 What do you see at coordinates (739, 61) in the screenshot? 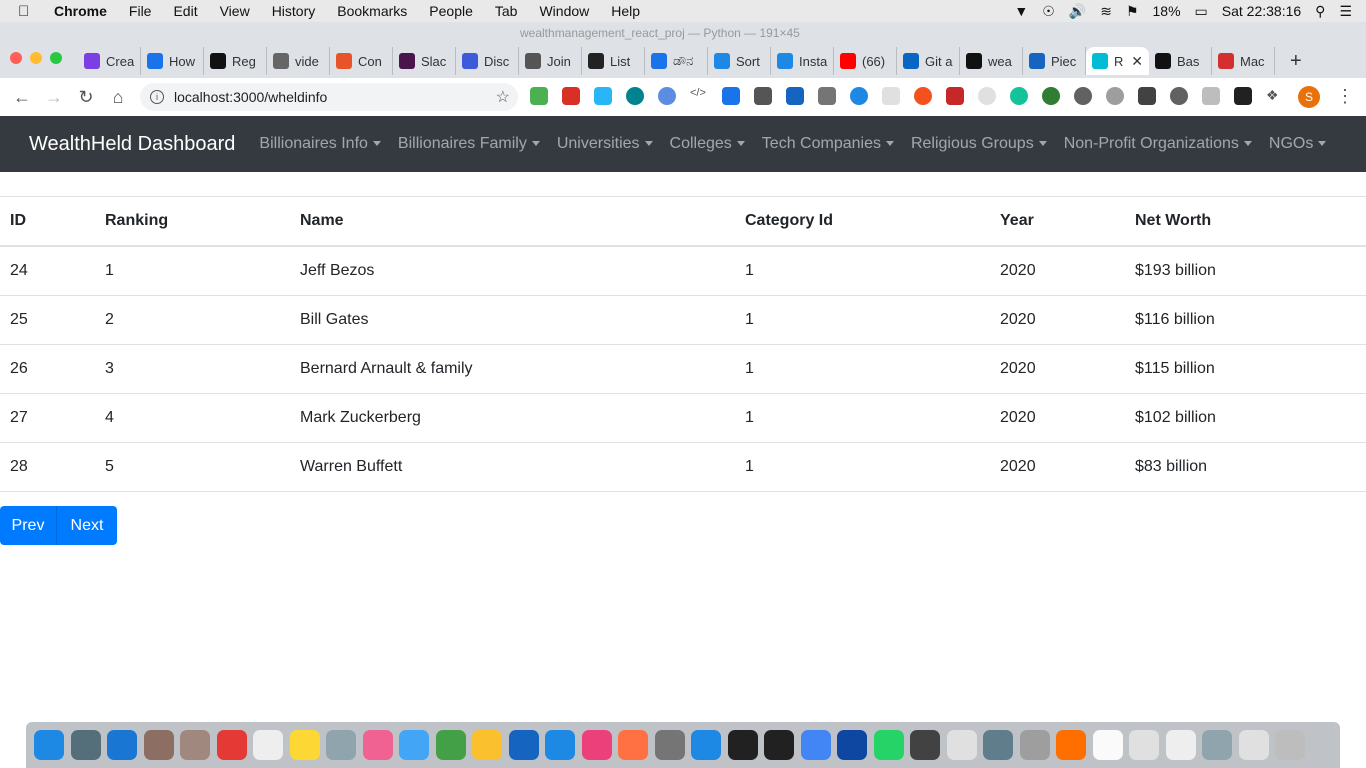
I see `browser-tab: Sort` at bounding box center [739, 61].